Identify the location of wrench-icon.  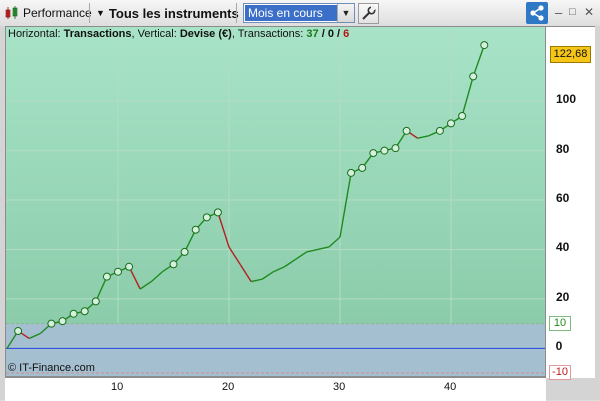
(369, 13).